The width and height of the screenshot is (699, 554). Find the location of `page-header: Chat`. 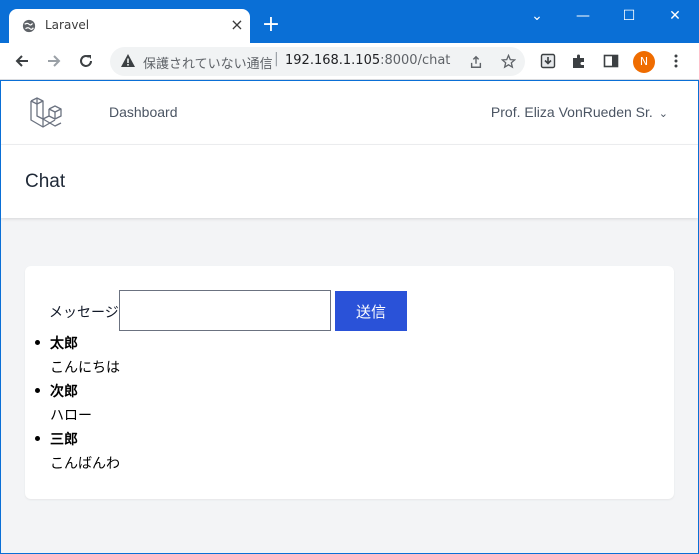

page-header: Chat is located at coordinates (349, 181).